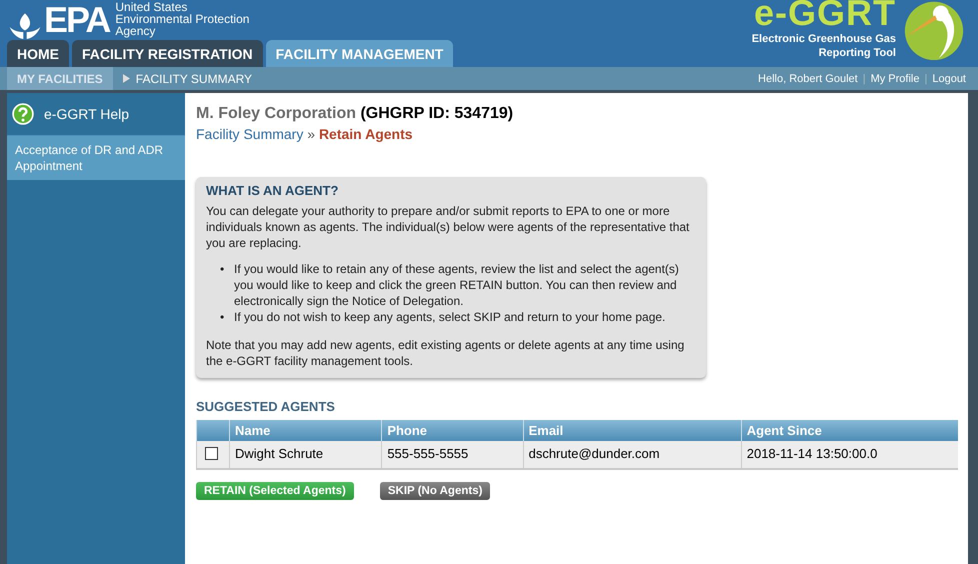 The width and height of the screenshot is (978, 564). I want to click on table-cell: 2018-11-14 13:50:00.0, so click(849, 455).